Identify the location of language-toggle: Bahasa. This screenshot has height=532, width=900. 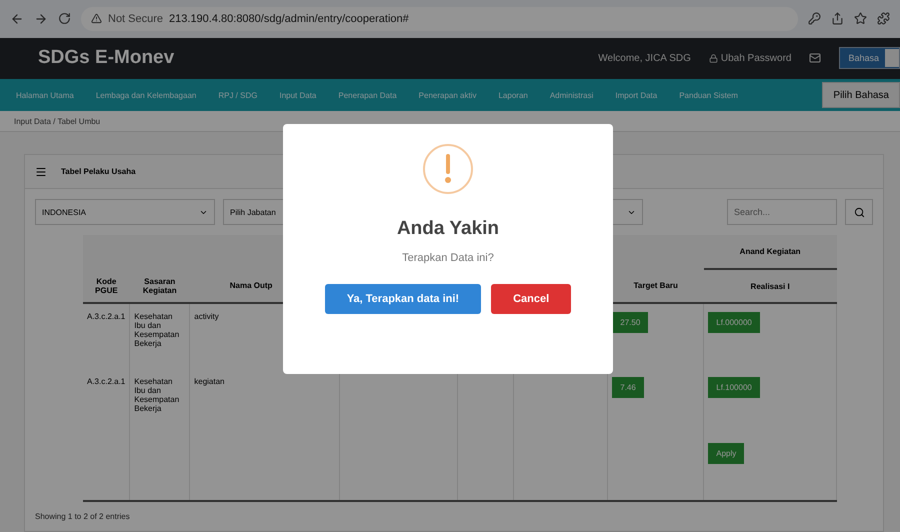
(869, 58).